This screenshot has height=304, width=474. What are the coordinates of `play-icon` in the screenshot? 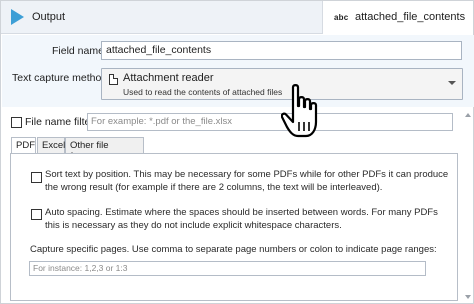 It's located at (17, 17).